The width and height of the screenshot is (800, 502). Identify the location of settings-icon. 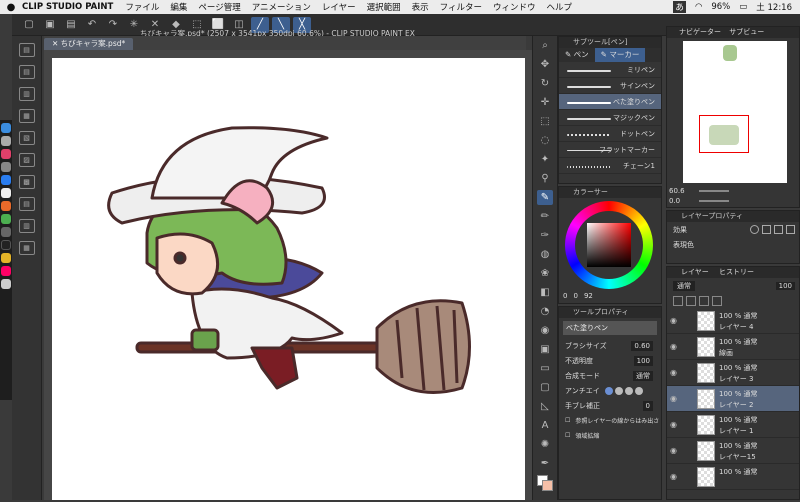
(6, 167).